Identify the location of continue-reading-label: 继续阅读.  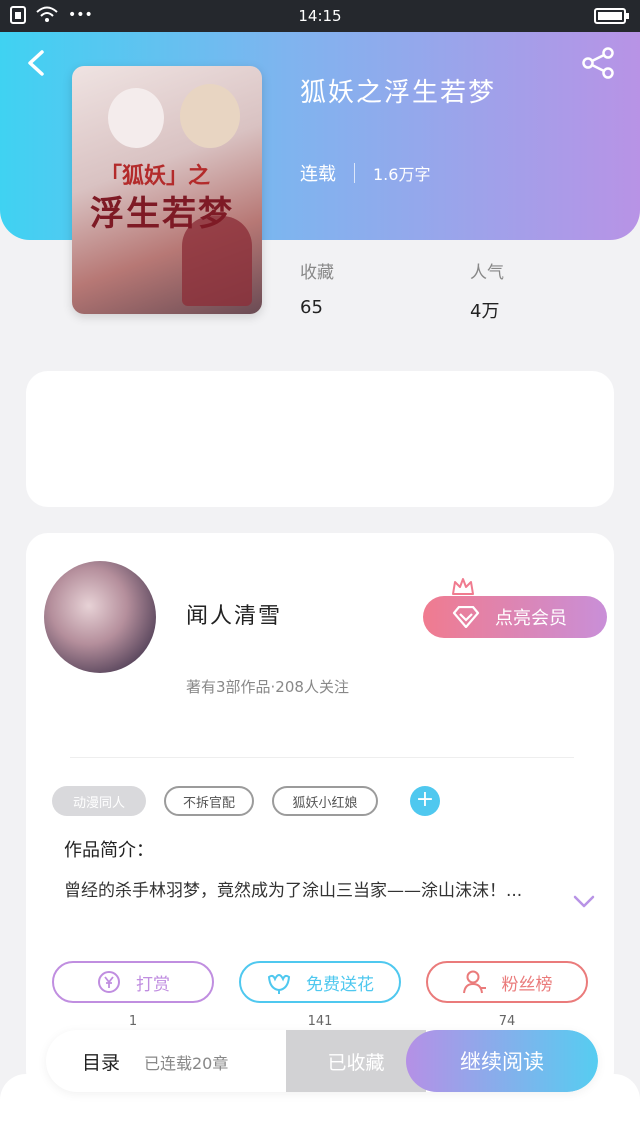
(502, 1062).